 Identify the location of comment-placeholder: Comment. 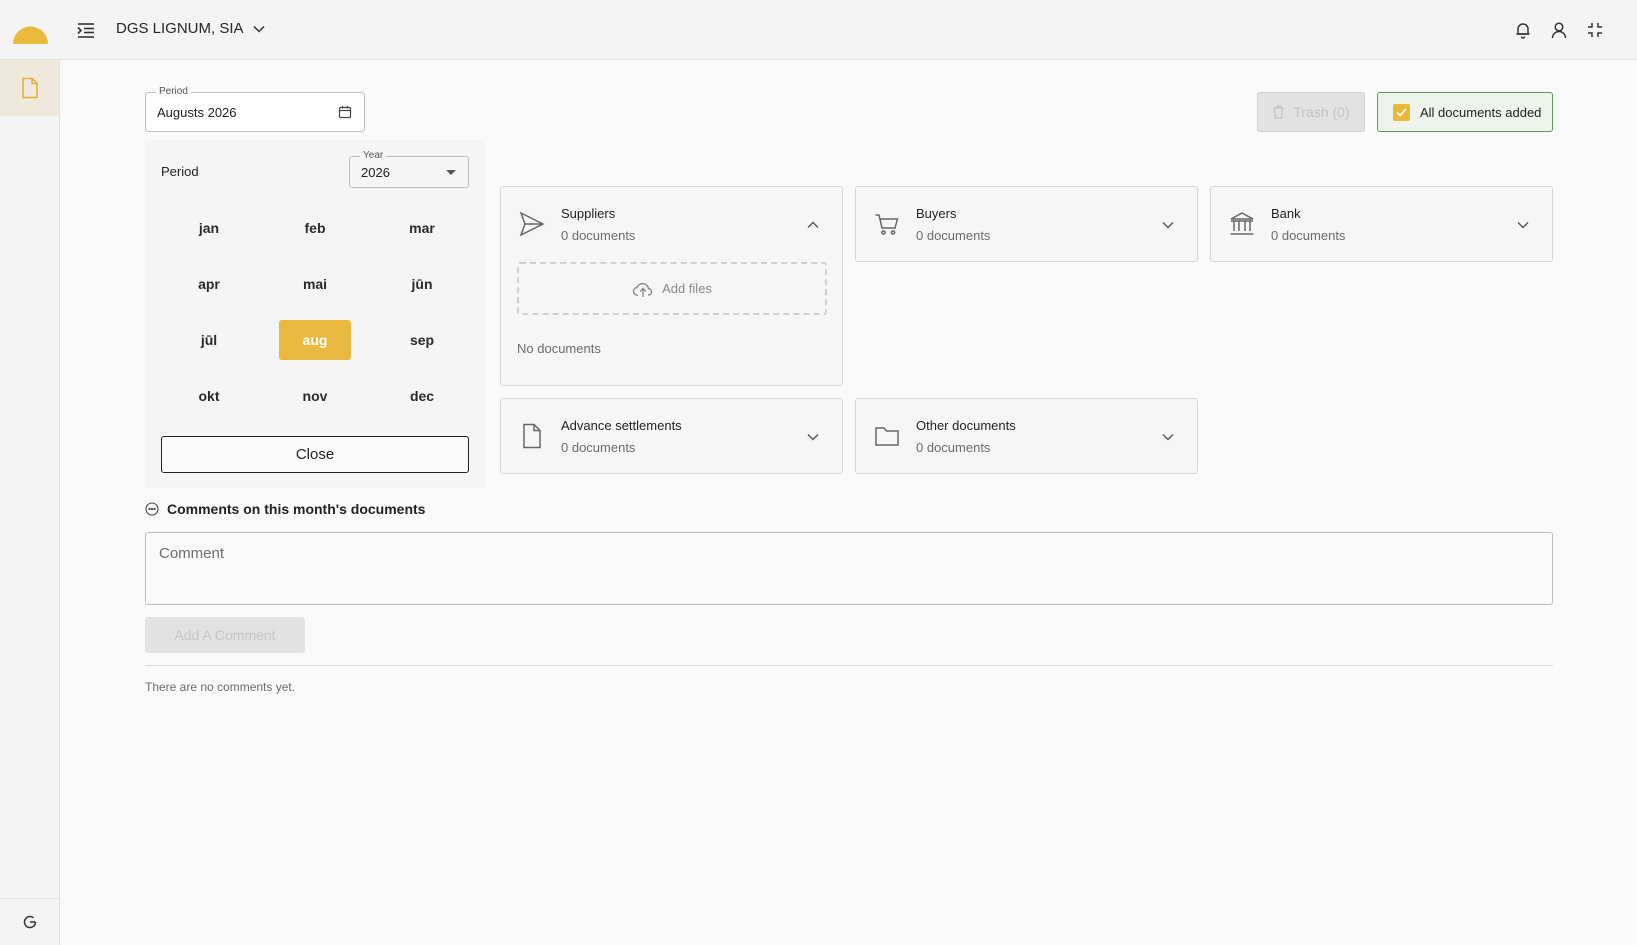
(192, 553).